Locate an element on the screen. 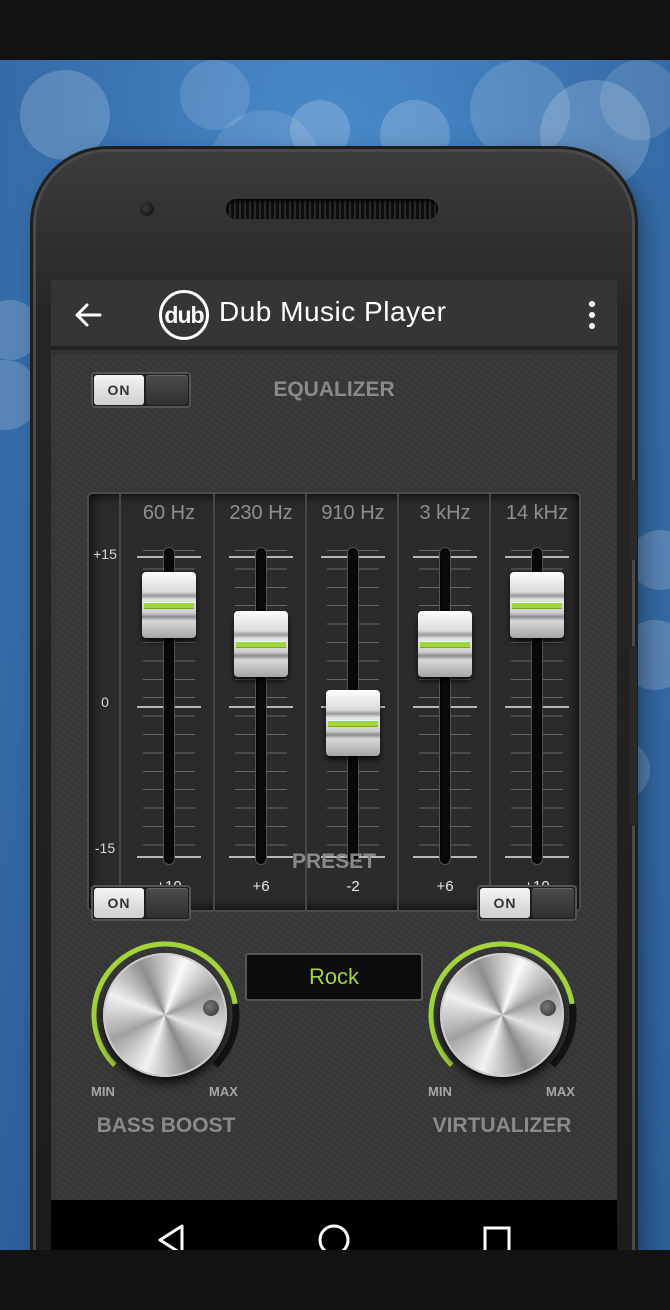  virtualizer-label: VIRTUALIZER is located at coordinates (502, 1125).